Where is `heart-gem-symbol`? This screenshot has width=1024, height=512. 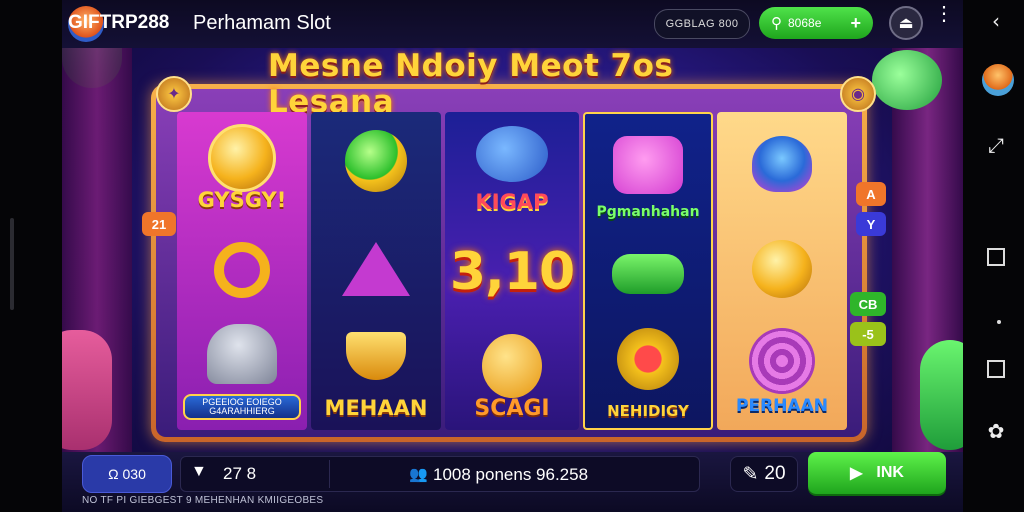
heart-gem-symbol is located at coordinates (782, 164).